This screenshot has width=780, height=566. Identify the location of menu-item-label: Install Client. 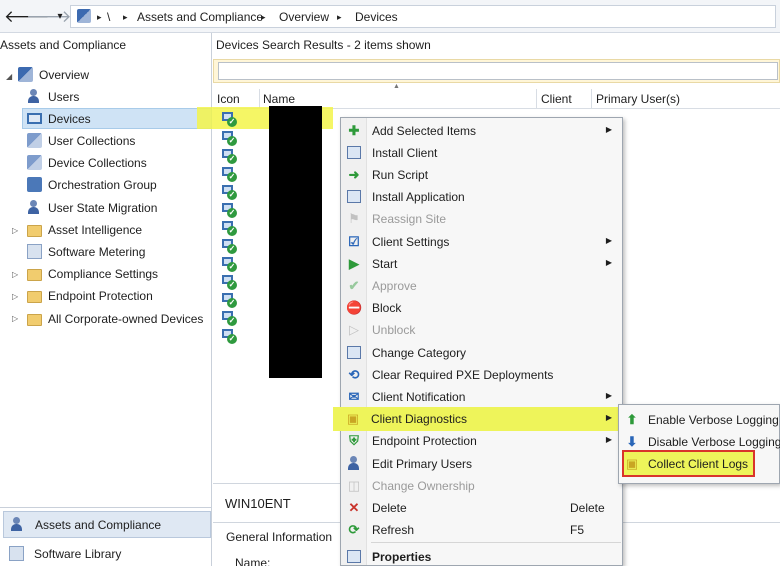
(405, 153).